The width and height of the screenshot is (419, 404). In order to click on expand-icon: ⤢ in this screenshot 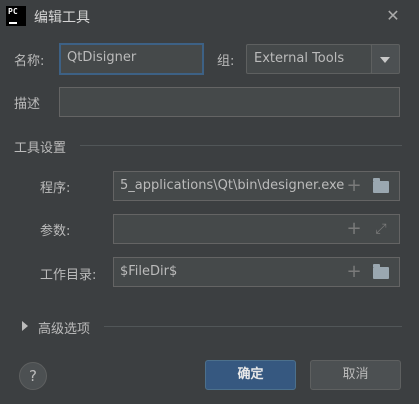, I will do `click(381, 229)`.